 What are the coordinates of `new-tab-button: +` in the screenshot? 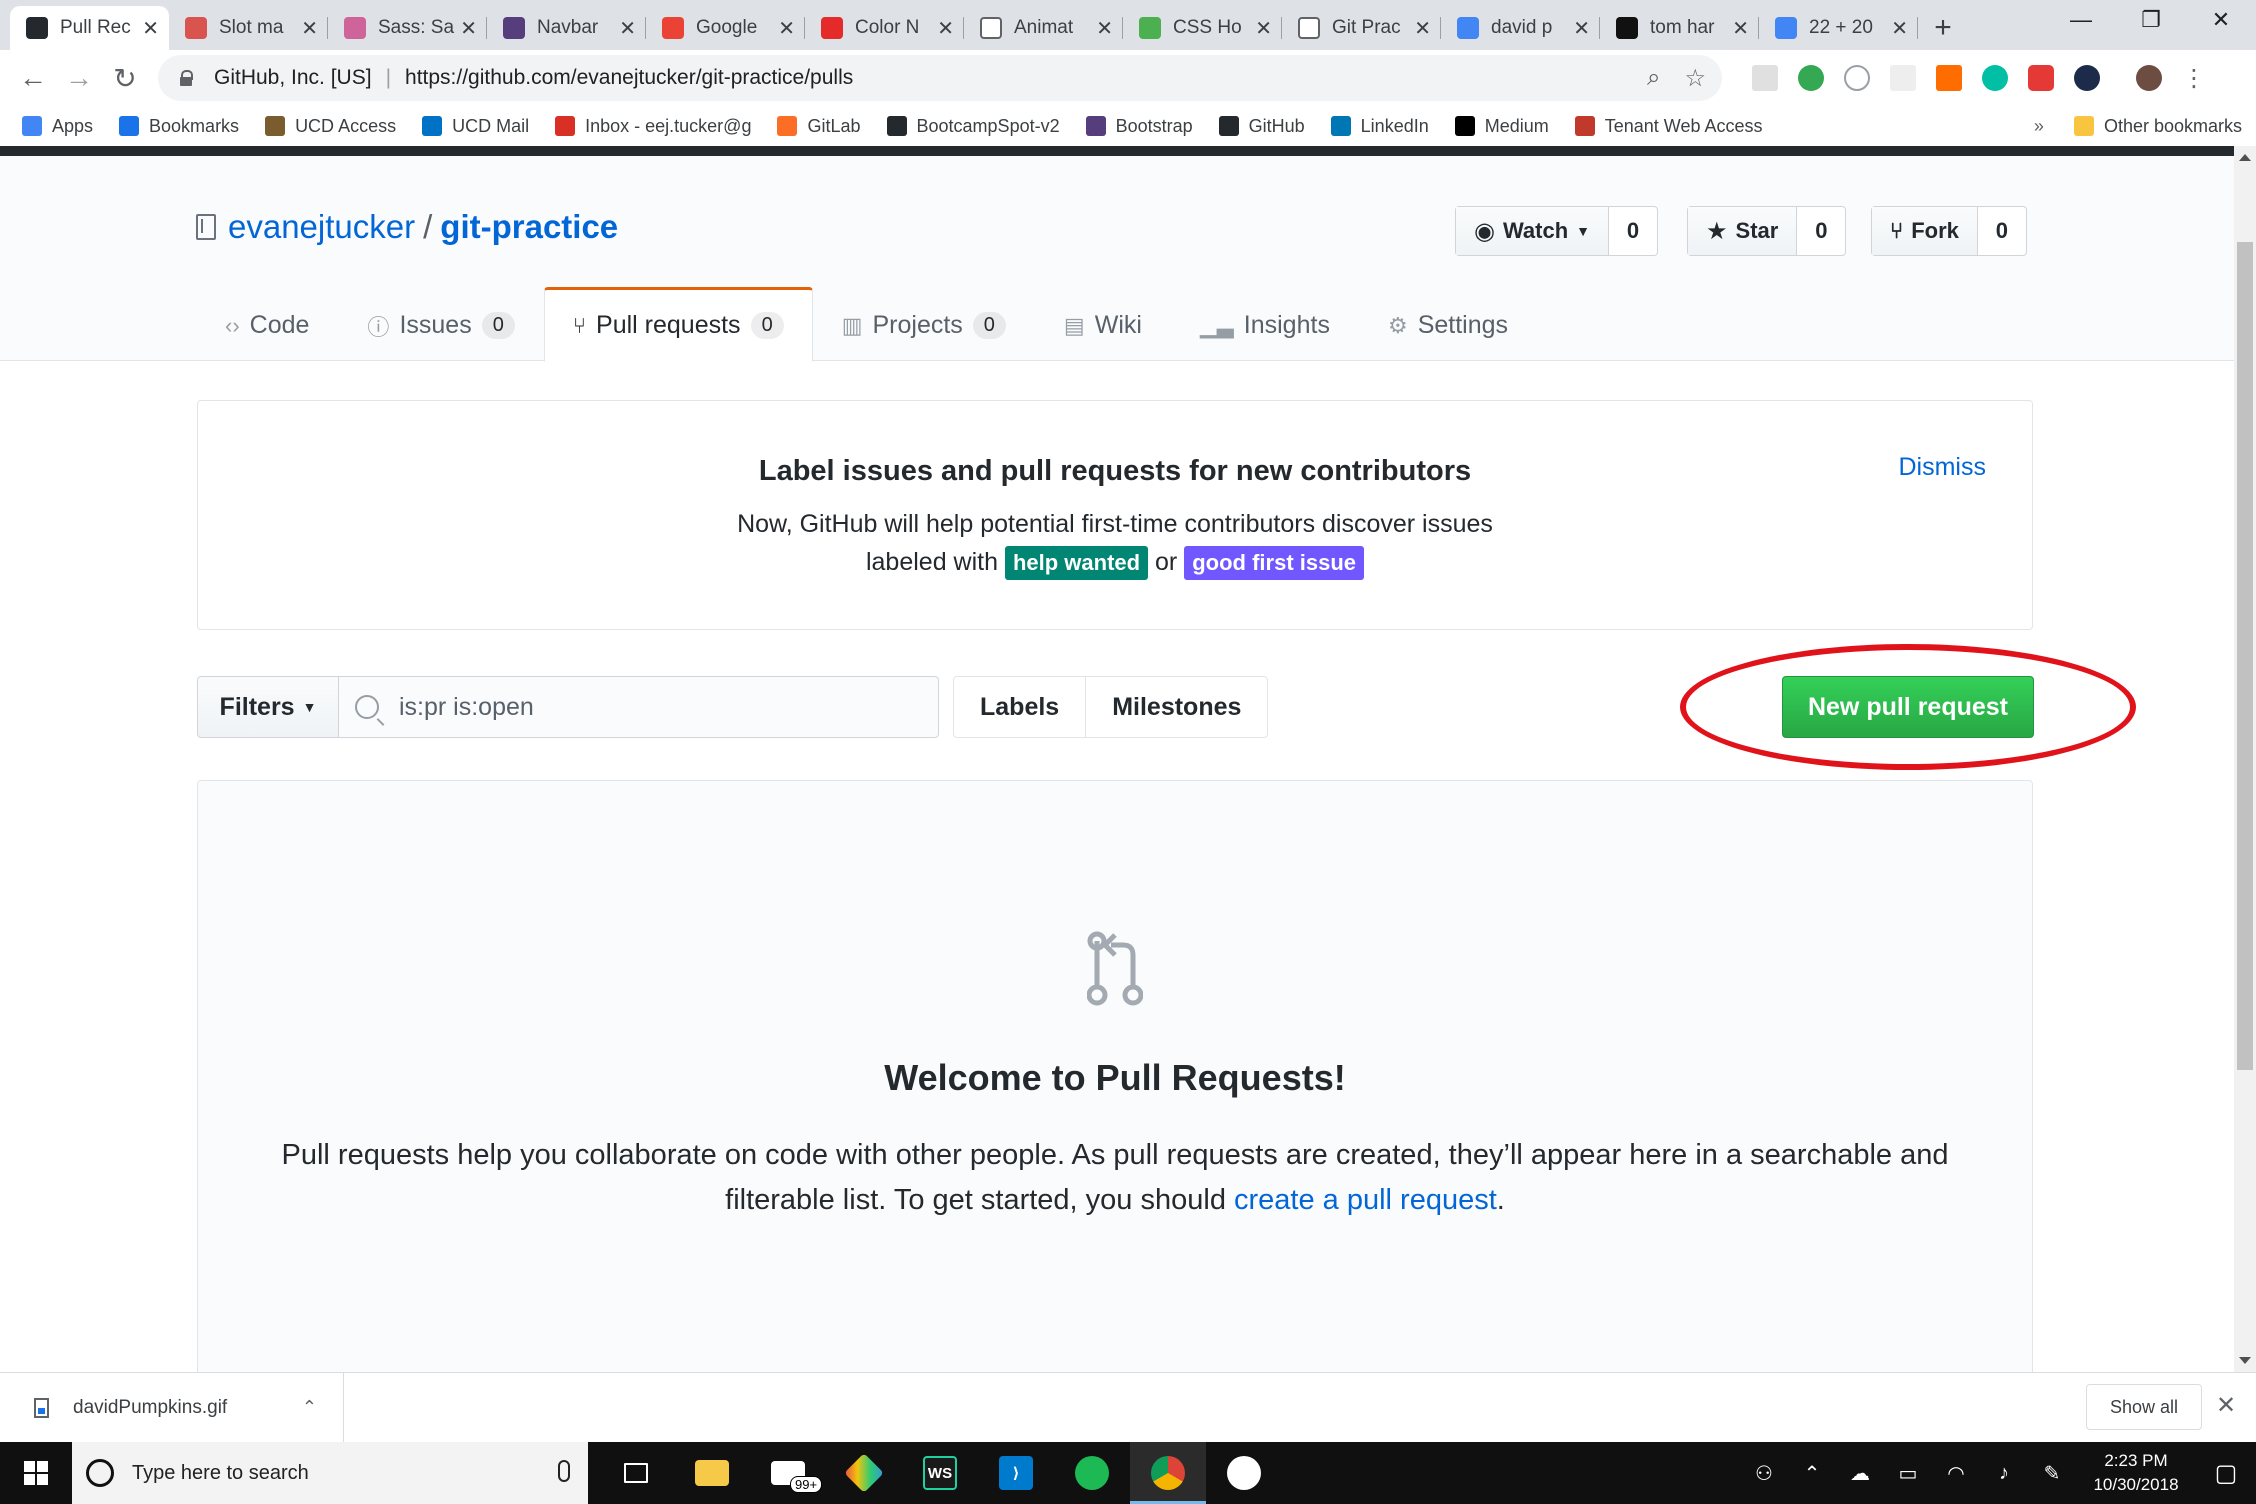 It's located at (1943, 28).